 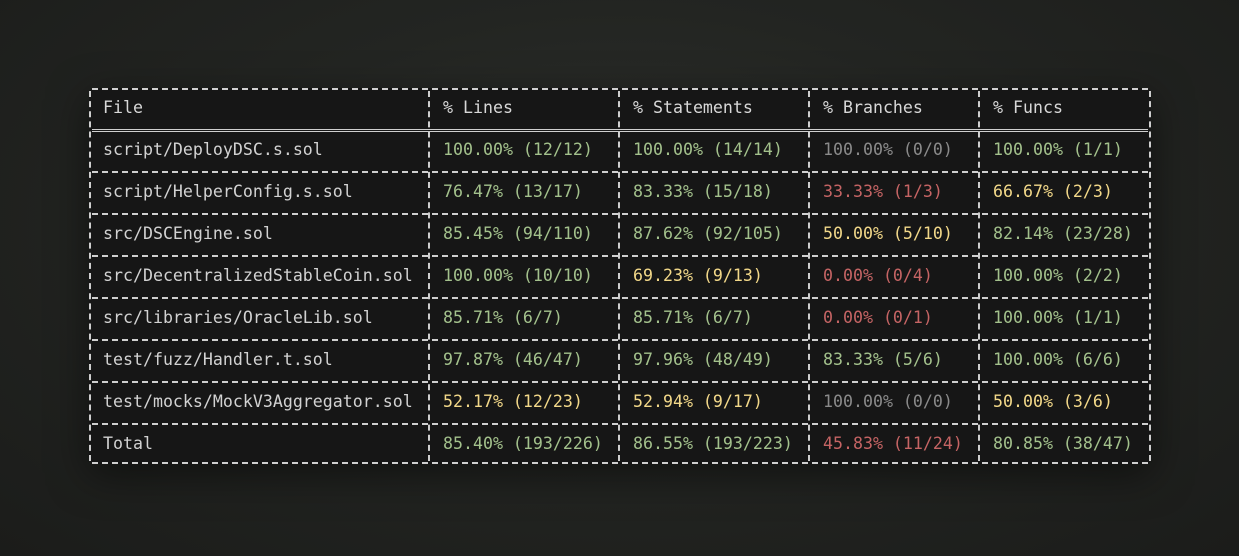 What do you see at coordinates (878, 275) in the screenshot?
I see `branches-coverage-cell: 0.00% (0/4)` at bounding box center [878, 275].